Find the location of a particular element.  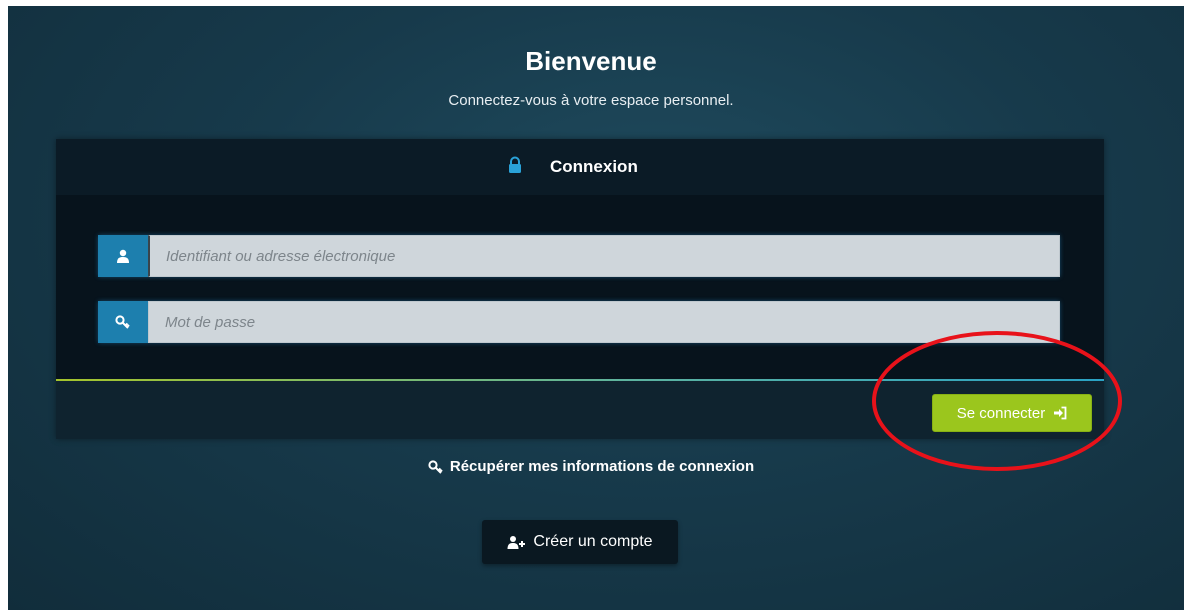

username-input is located at coordinates (604, 256).